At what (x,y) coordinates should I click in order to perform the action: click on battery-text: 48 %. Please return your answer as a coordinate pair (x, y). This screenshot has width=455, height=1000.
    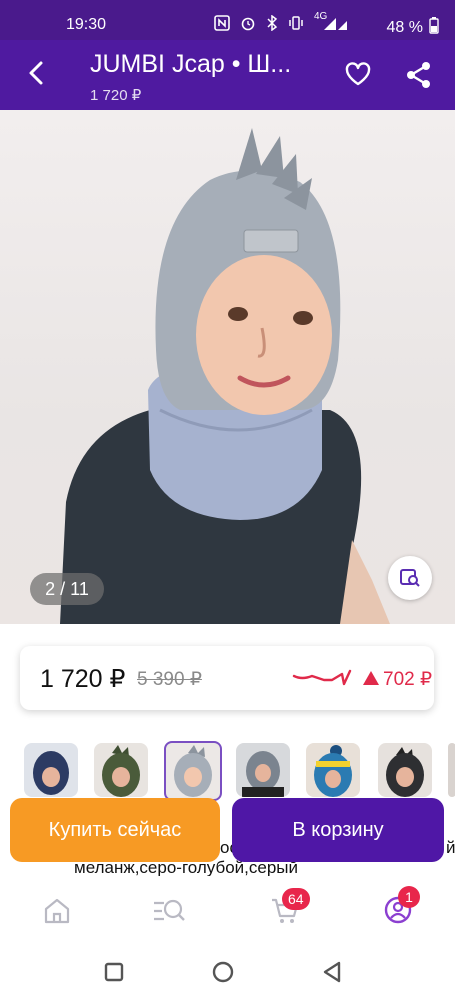
    Looking at the image, I should click on (404, 27).